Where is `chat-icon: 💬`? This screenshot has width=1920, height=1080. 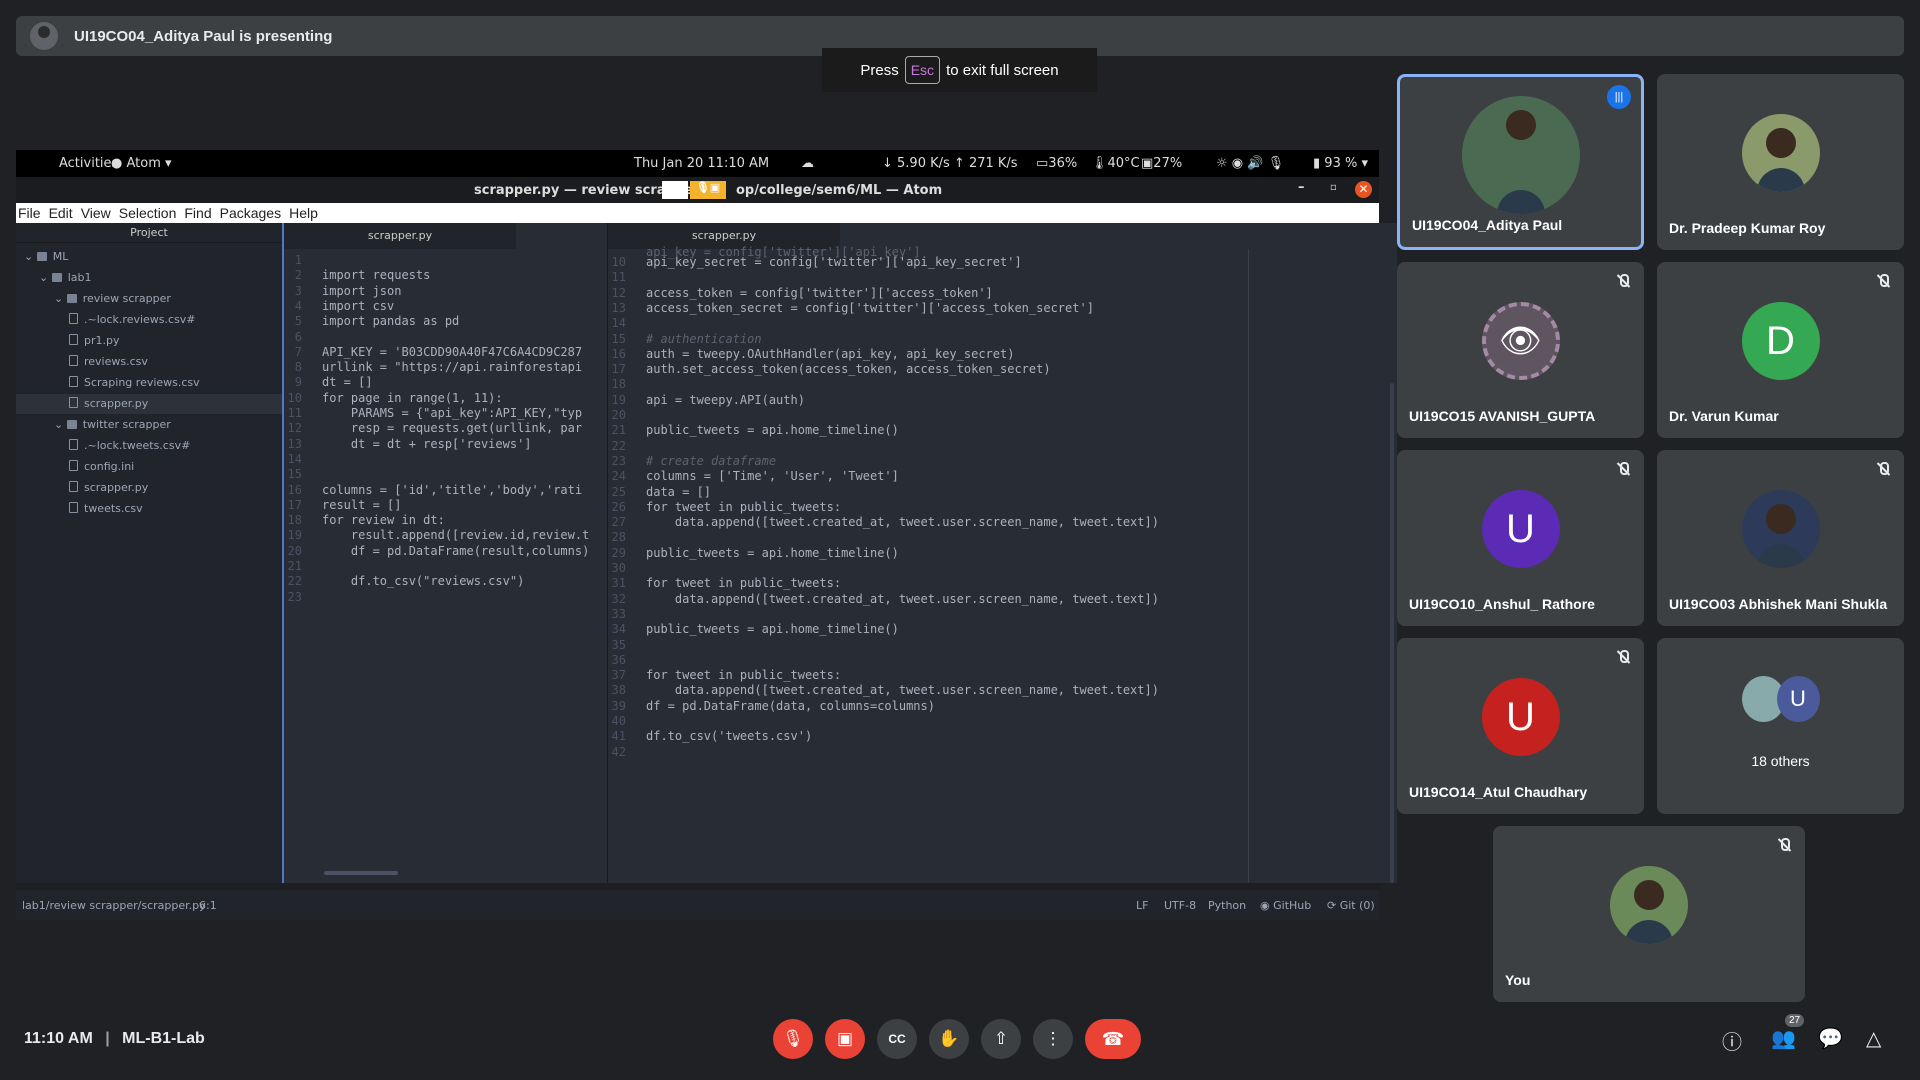 chat-icon: 💬 is located at coordinates (1830, 1039).